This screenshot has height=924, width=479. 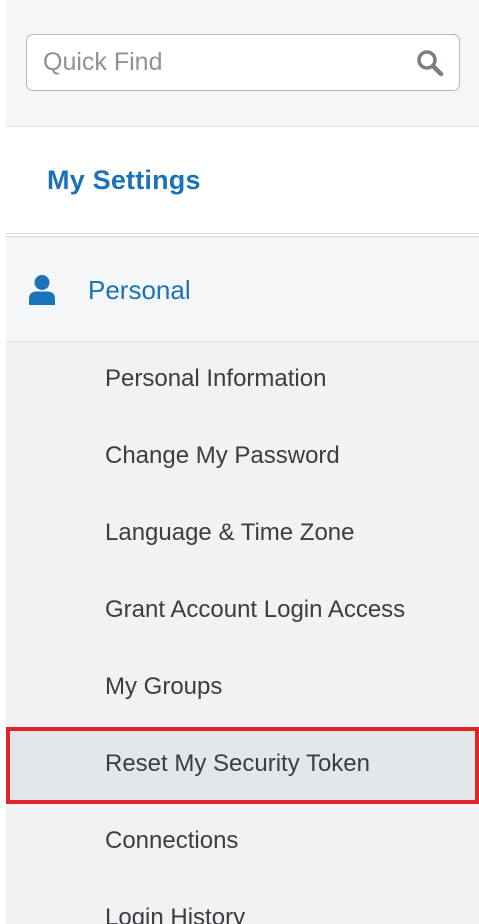 I want to click on quick-find-input, so click(x=217, y=62).